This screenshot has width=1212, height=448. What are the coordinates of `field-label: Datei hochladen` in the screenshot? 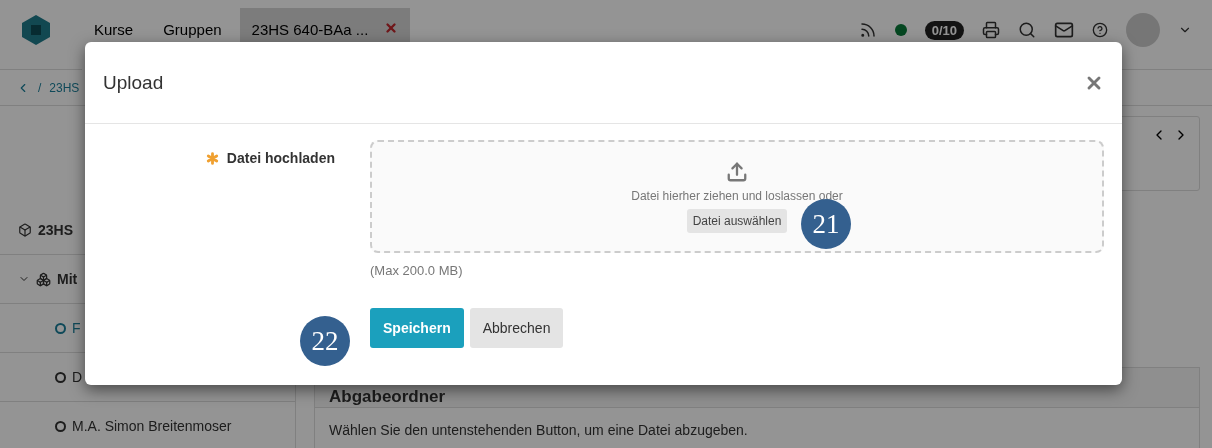 It's located at (280, 158).